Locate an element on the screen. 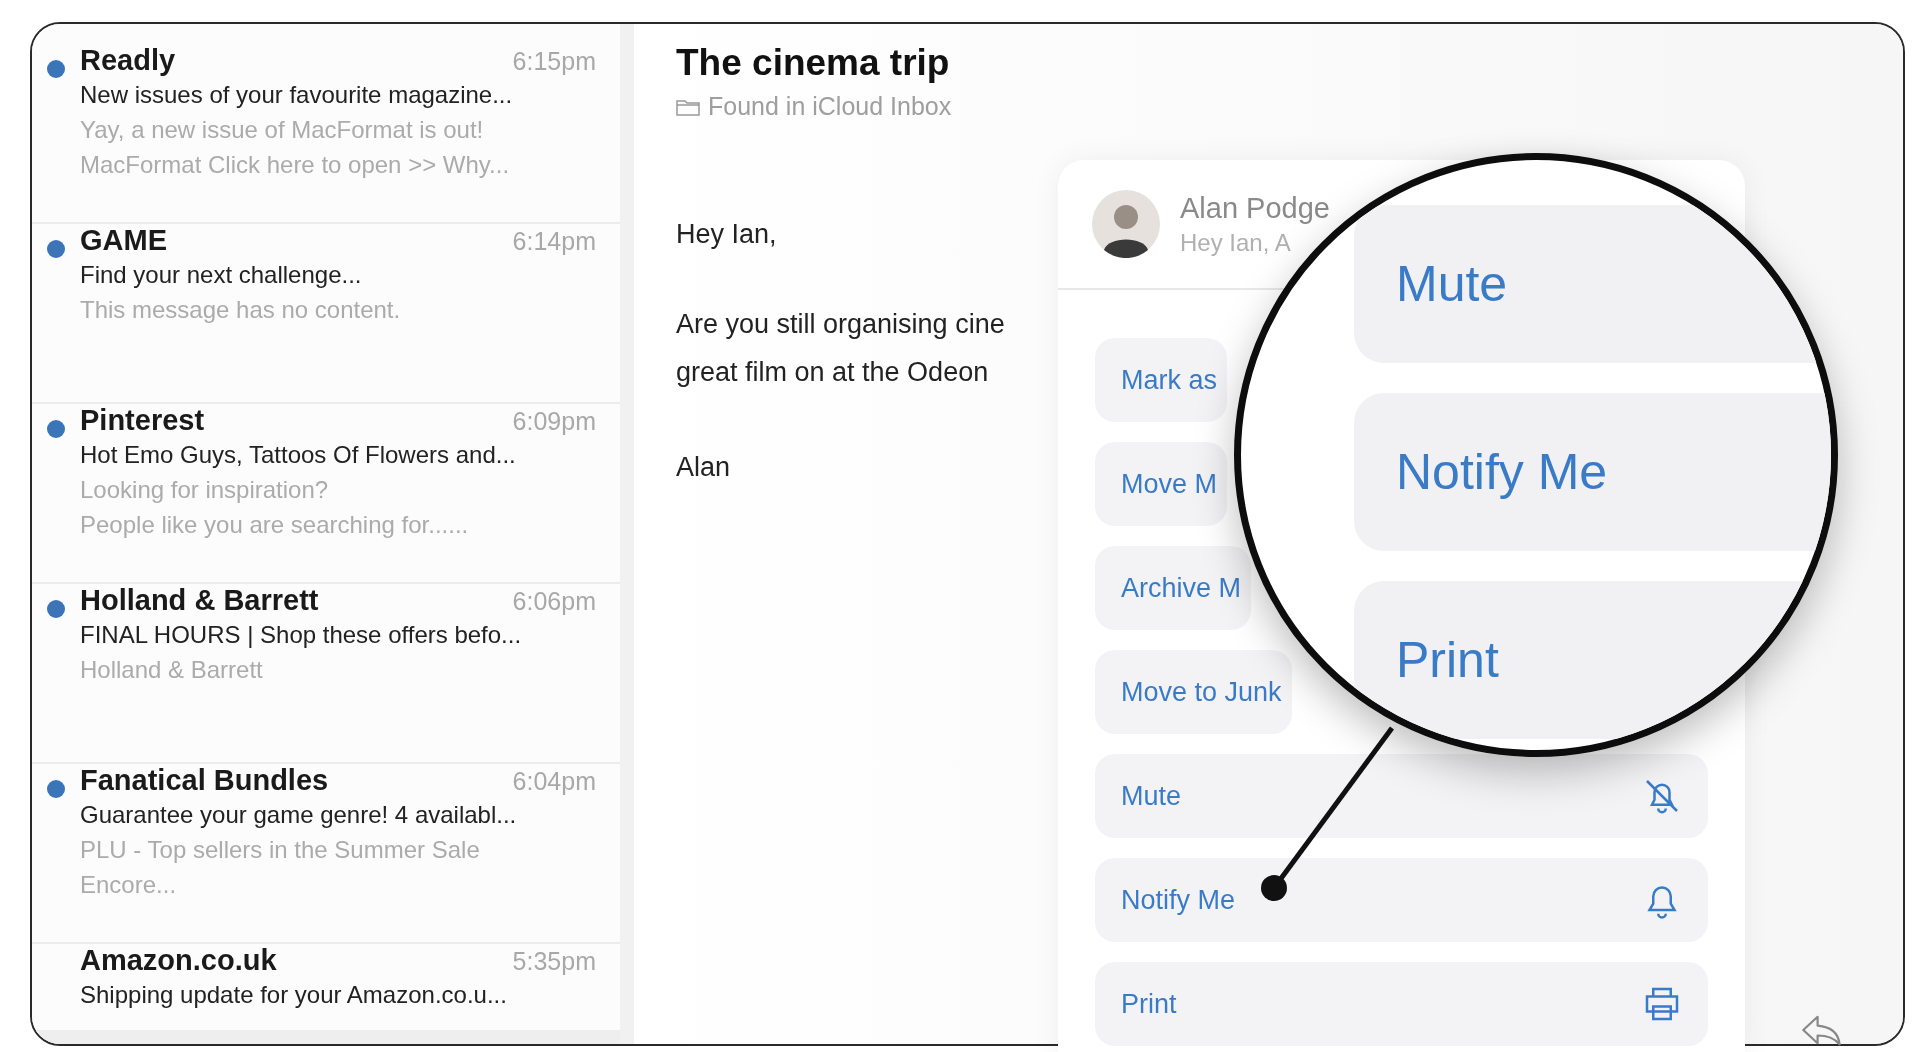  sender-name: Readly is located at coordinates (128, 60).